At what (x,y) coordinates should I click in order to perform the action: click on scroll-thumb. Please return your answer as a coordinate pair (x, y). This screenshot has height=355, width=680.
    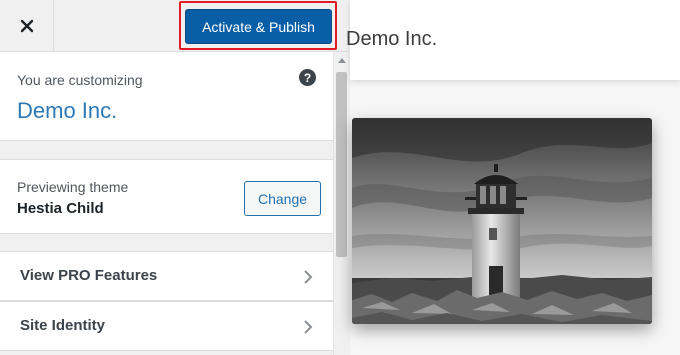
    Looking at the image, I should click on (341, 164).